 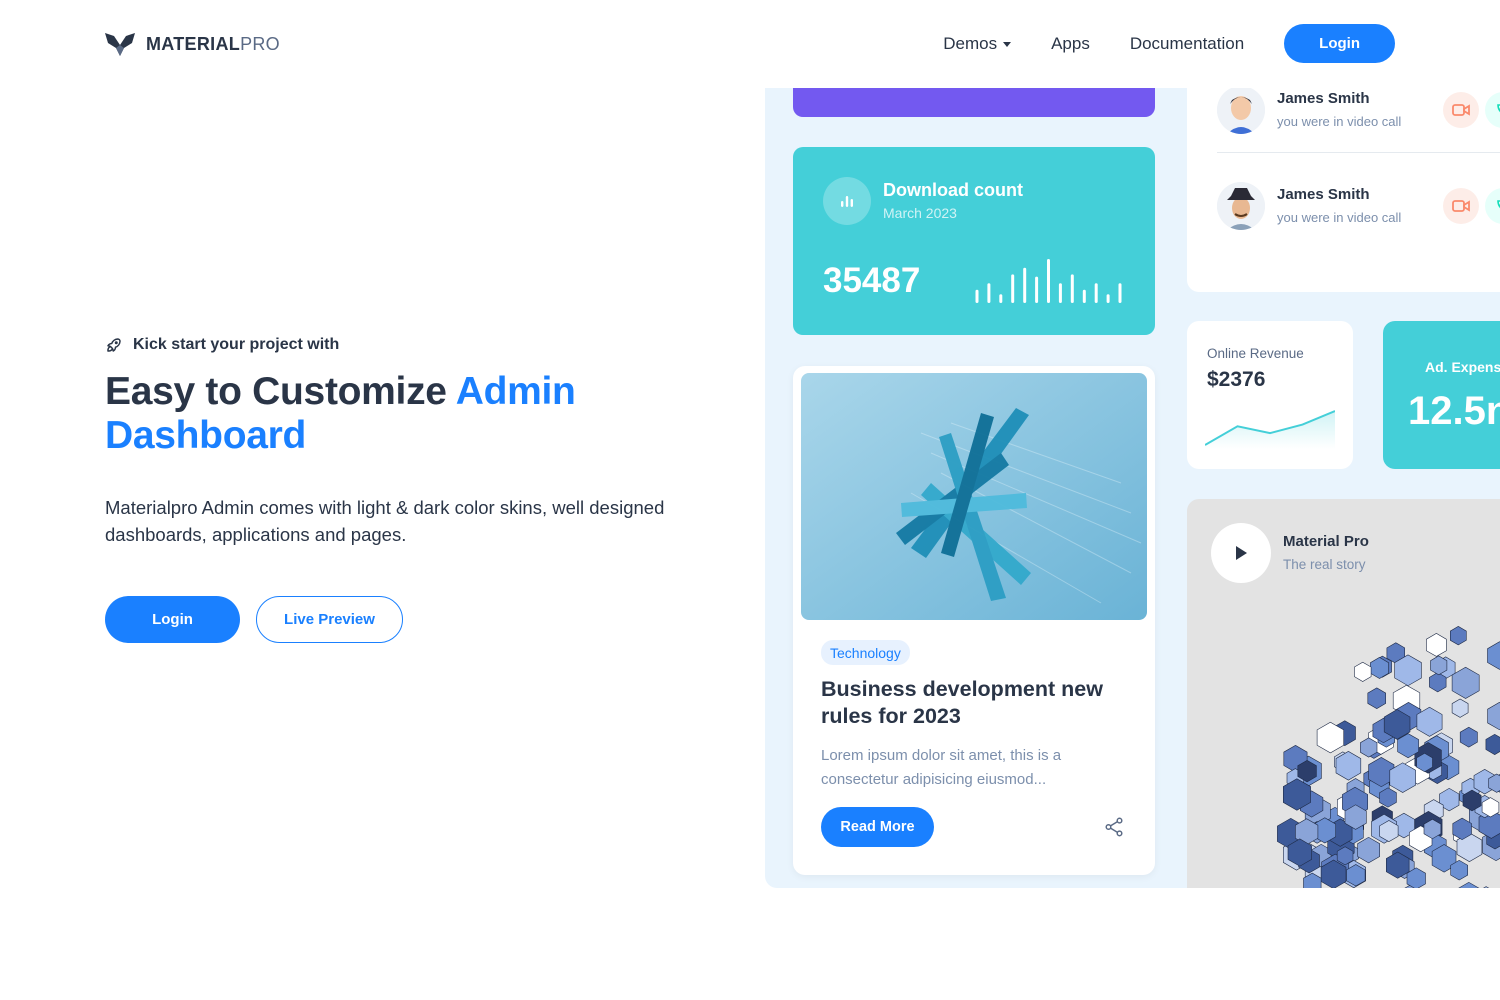 I want to click on nav-demos-label: Demos, so click(x=970, y=43).